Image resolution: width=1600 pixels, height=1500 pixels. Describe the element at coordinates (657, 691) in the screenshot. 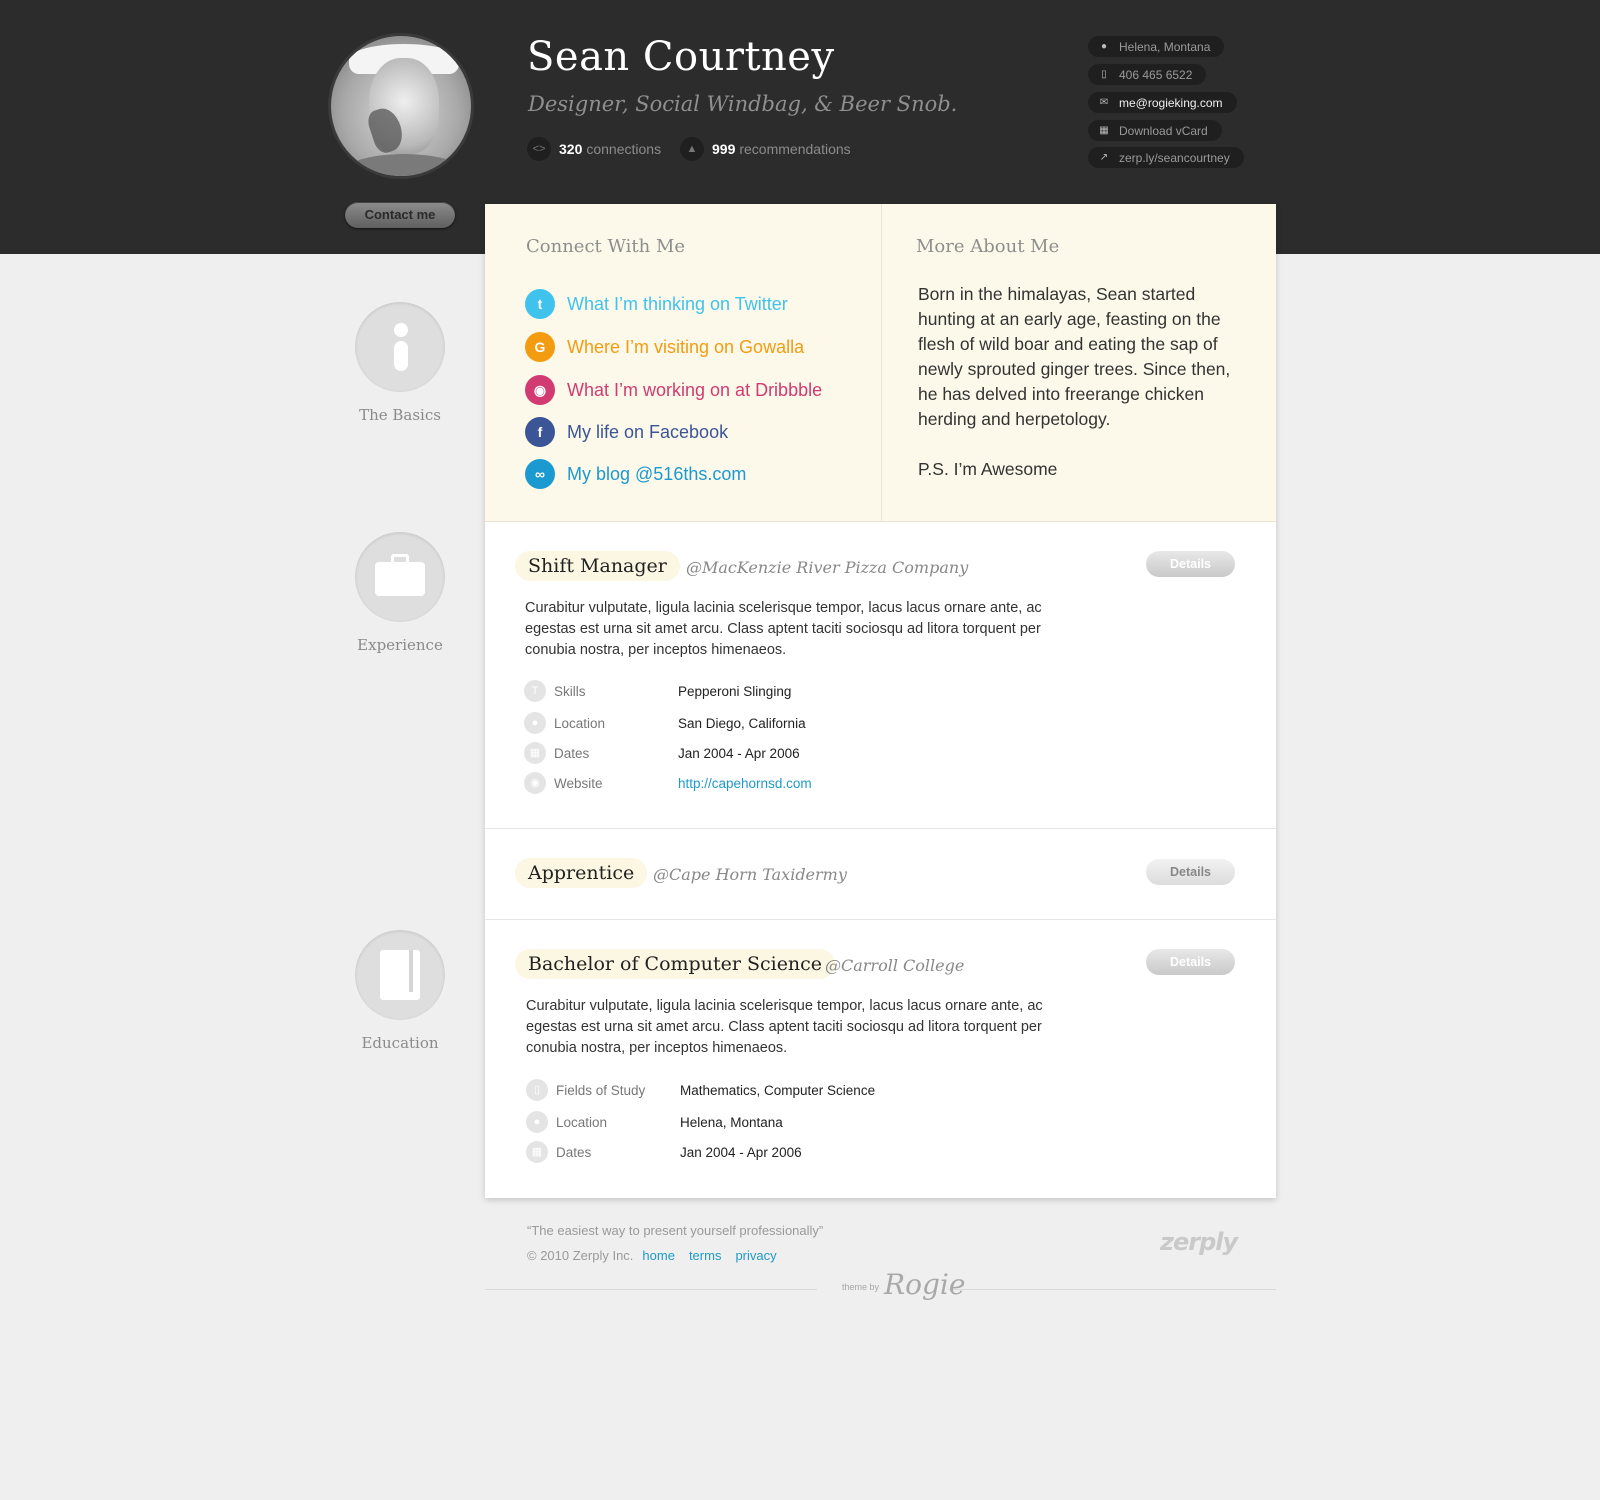

I see `detail-row-skills: T Skills Pepperoni Slinging` at that location.